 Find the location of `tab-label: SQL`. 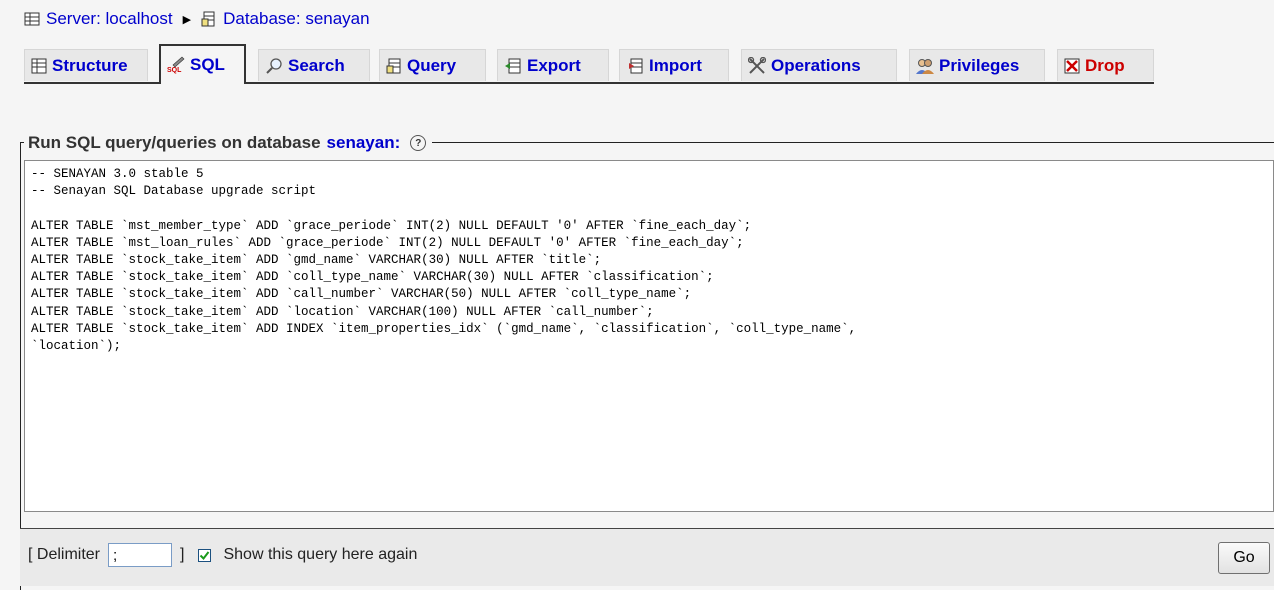

tab-label: SQL is located at coordinates (207, 64).